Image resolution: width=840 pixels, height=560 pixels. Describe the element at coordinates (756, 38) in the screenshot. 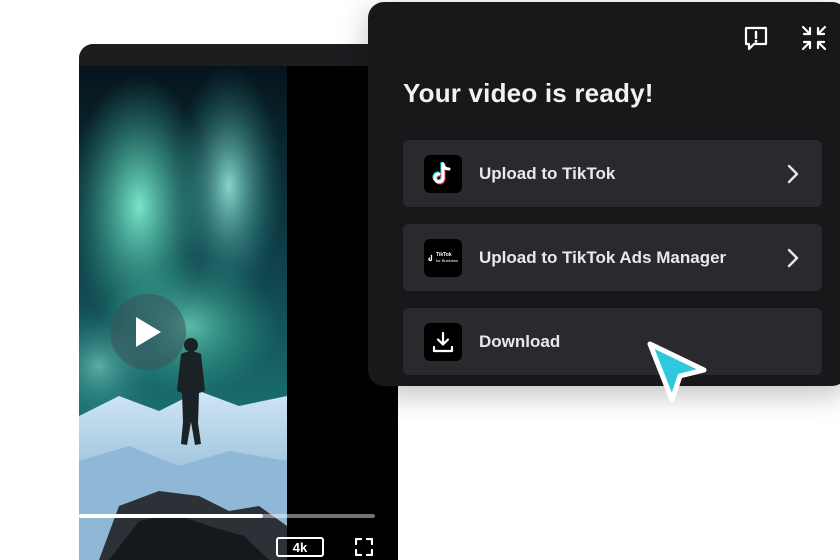

I see `feedback-icon` at that location.